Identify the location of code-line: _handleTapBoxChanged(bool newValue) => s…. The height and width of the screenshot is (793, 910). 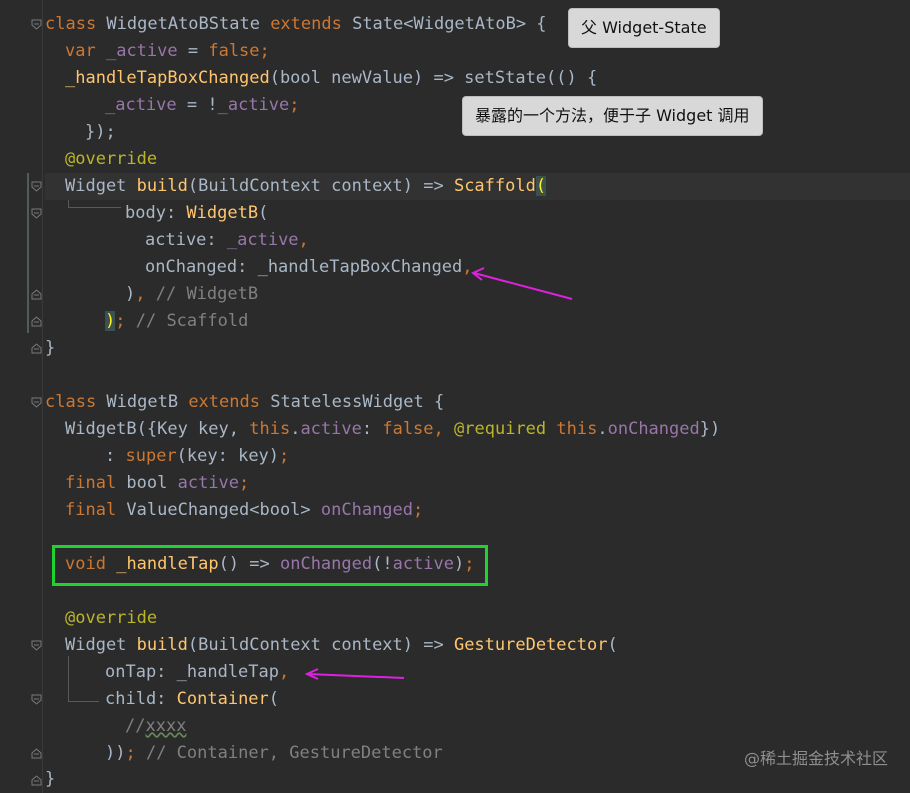
(331, 78).